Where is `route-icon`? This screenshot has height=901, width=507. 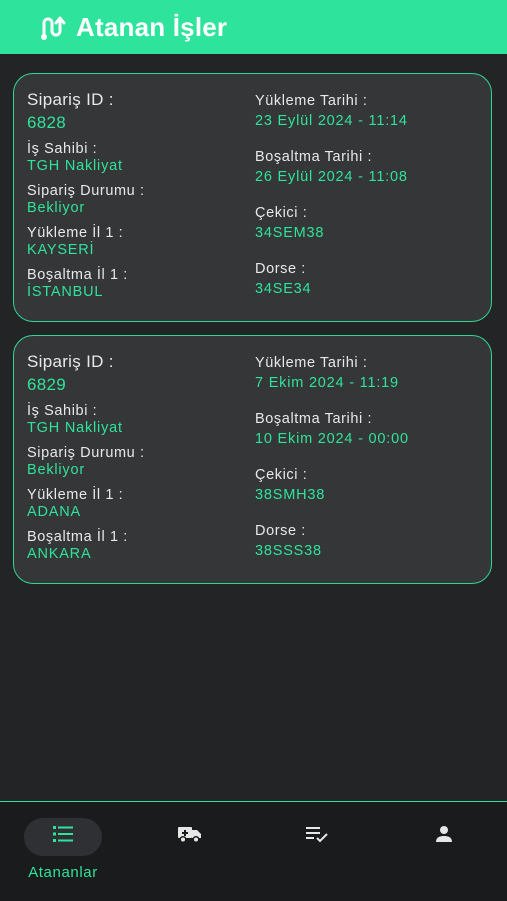
route-icon is located at coordinates (52, 27).